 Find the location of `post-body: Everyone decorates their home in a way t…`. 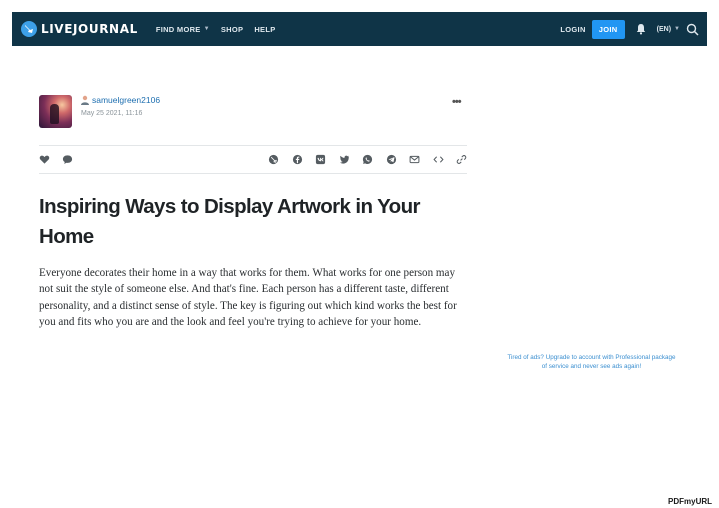

post-body: Everyone decorates their home in a way t… is located at coordinates (248, 298).